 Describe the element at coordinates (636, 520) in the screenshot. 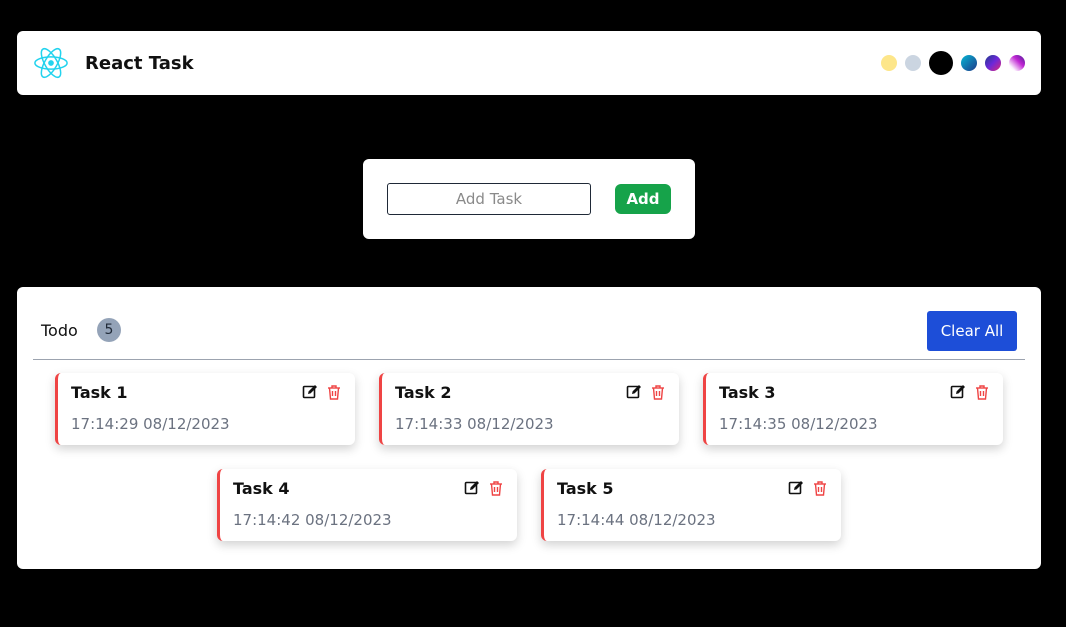

I see `task-time: 17:14:44 08/12/2023` at that location.